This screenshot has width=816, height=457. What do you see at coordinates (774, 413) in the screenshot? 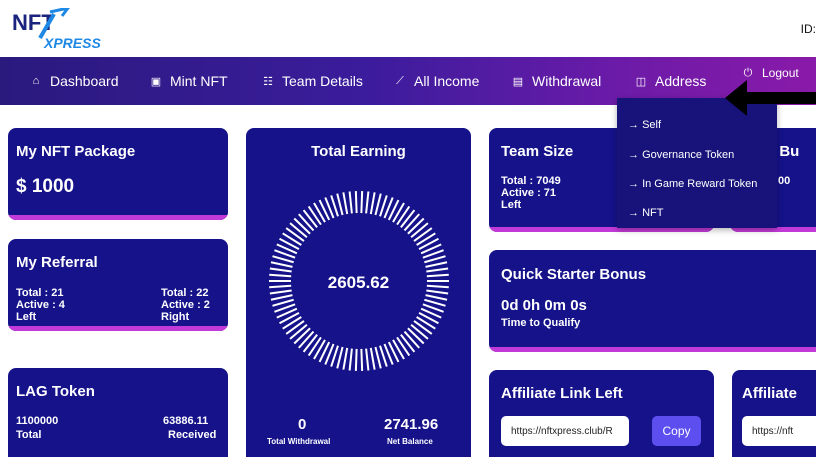
I see `affiliate-right-card: Affiliate https://nft` at bounding box center [774, 413].